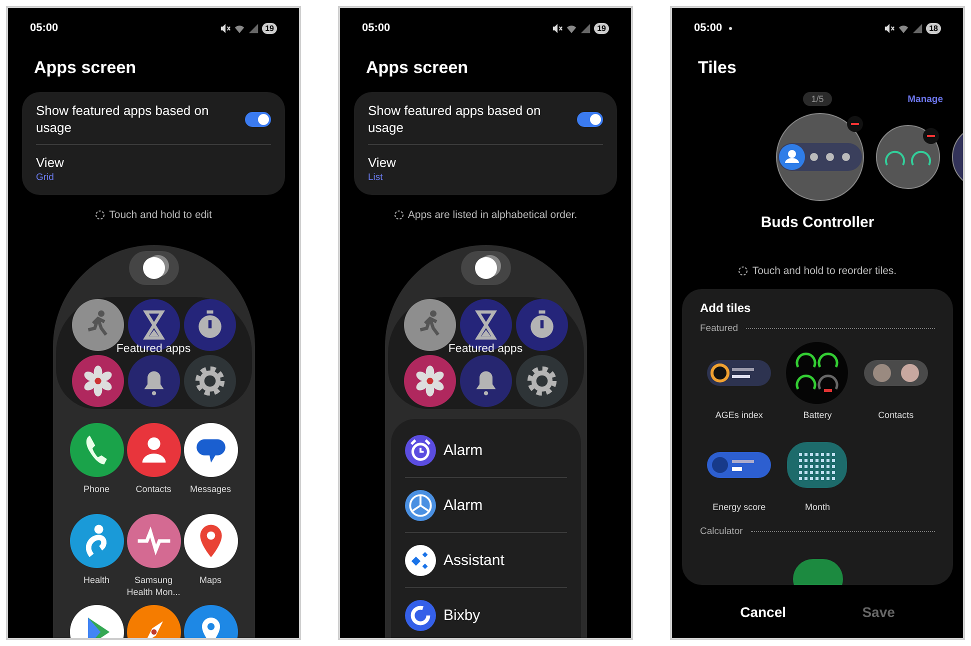  What do you see at coordinates (474, 560) in the screenshot?
I see `app-name: Assistant` at bounding box center [474, 560].